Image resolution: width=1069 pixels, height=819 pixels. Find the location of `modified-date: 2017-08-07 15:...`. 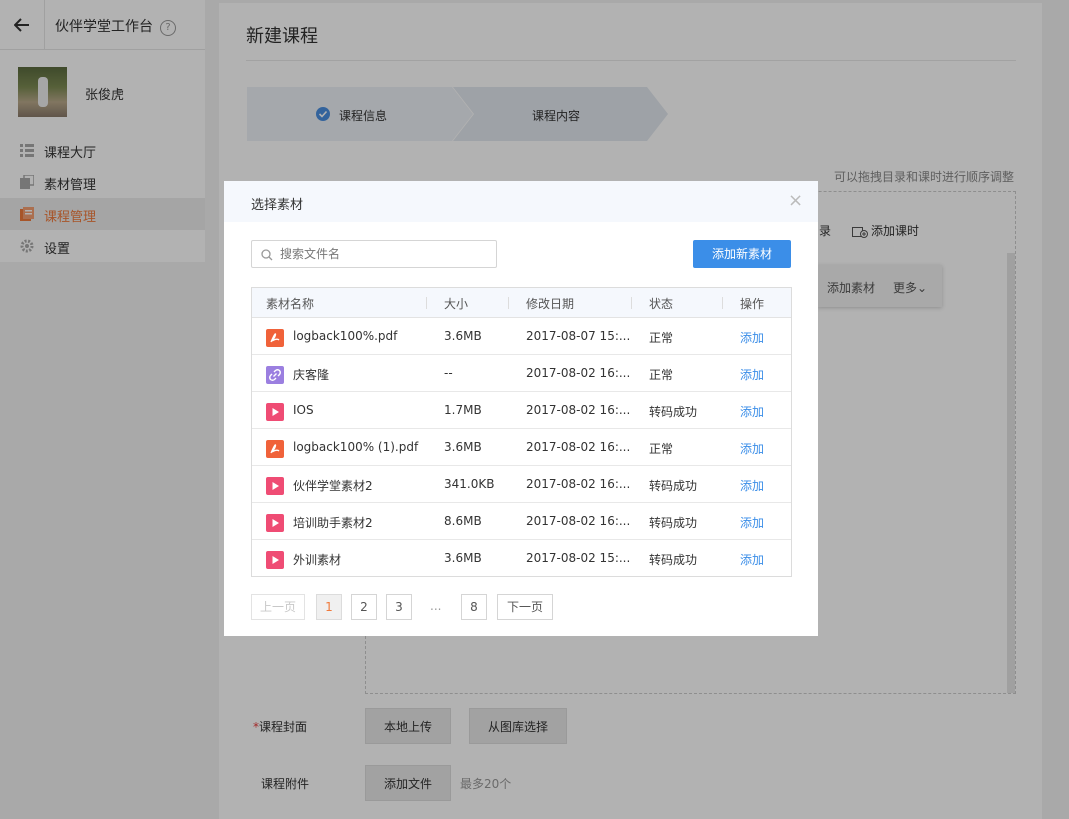

modified-date: 2017-08-07 15:... is located at coordinates (578, 336).